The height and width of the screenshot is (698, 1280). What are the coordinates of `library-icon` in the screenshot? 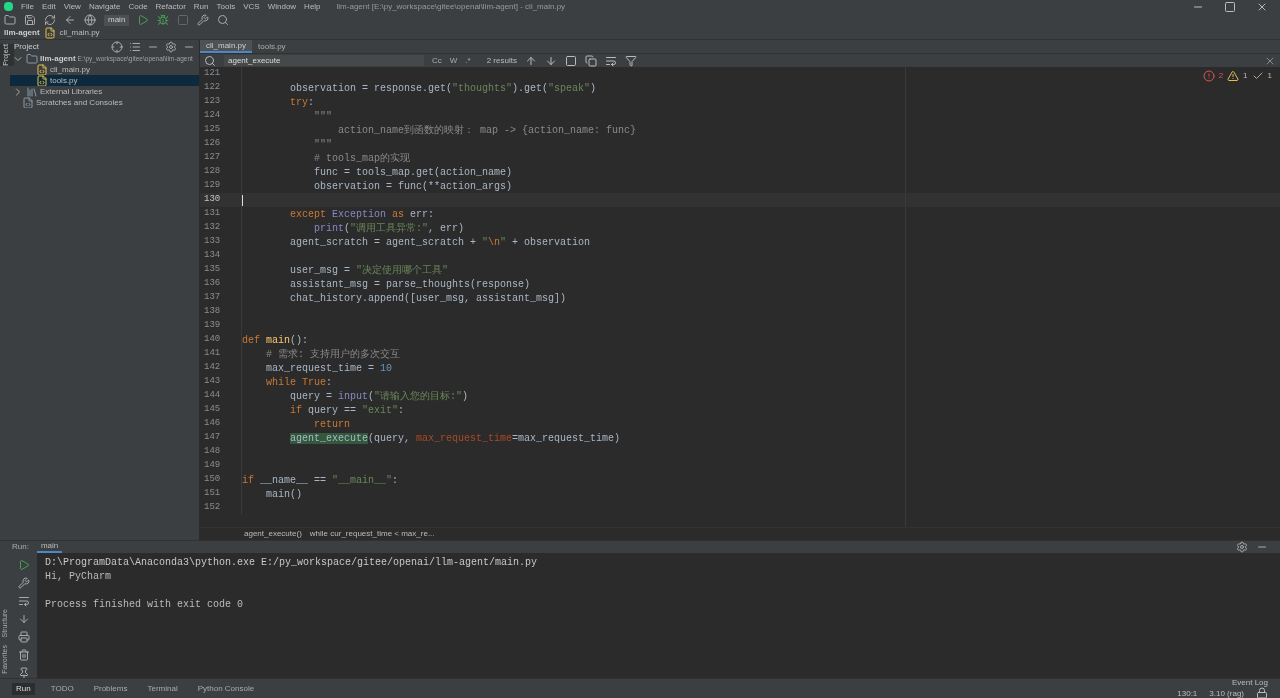 It's located at (32, 91).